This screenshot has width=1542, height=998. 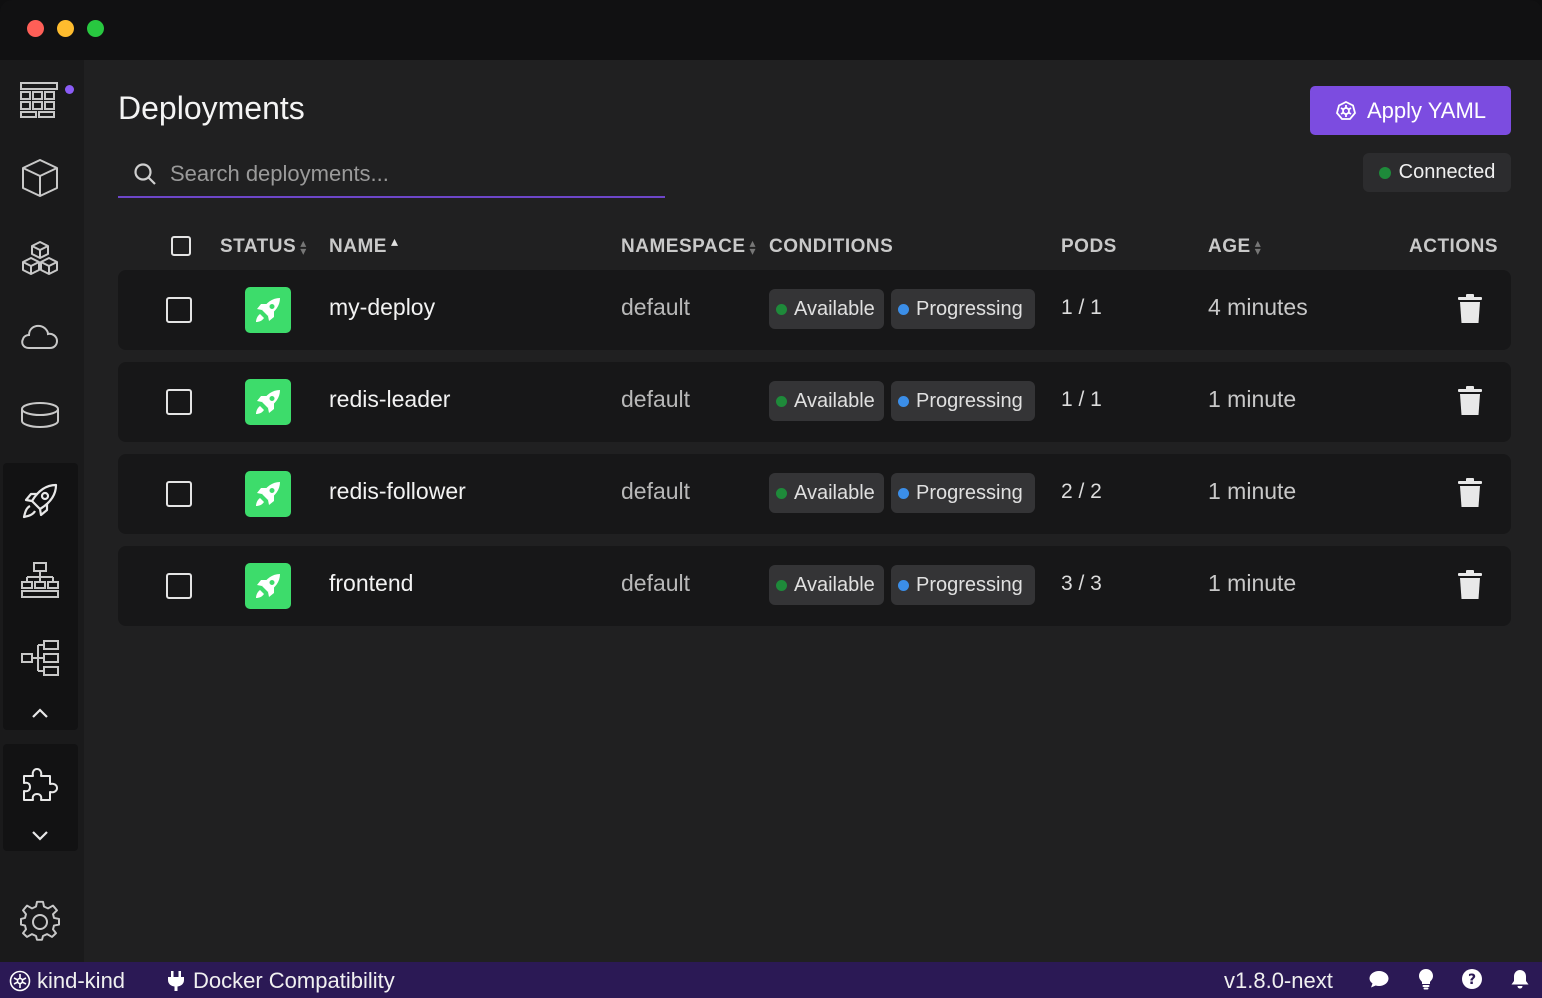 I want to click on expand-group-button, so click(x=40, y=835).